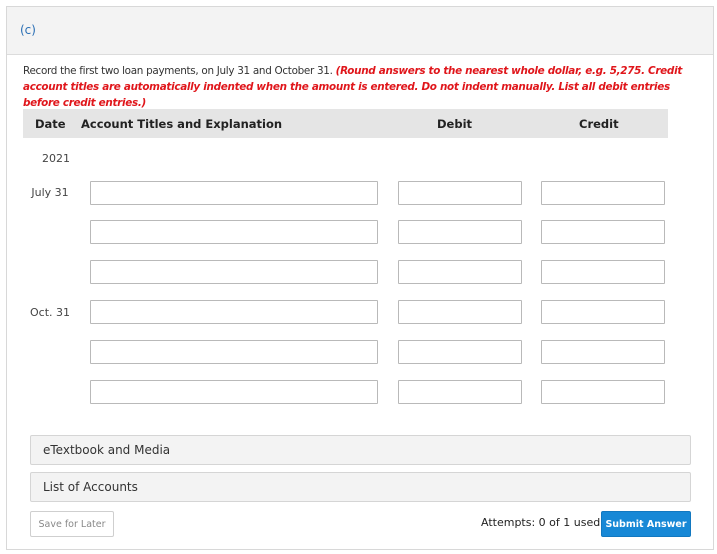 This screenshot has height=554, width=717. I want to click on entry2-row1-account-input, so click(234, 312).